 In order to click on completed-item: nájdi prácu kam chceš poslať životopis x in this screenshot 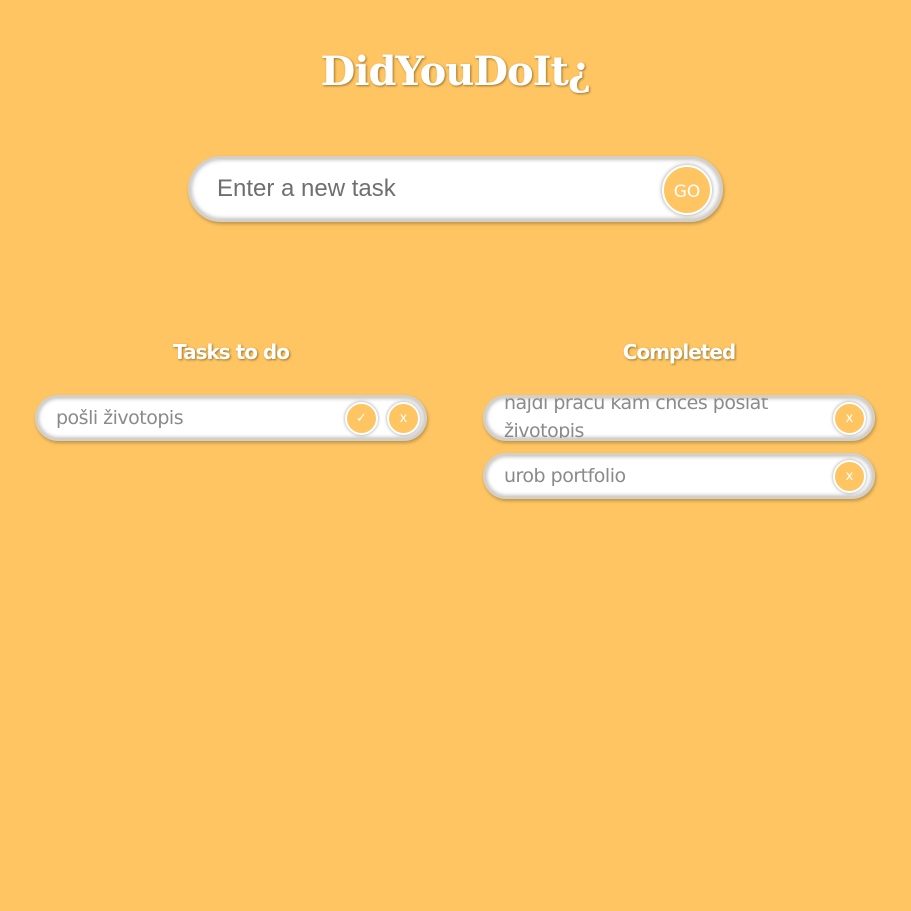, I will do `click(679, 418)`.